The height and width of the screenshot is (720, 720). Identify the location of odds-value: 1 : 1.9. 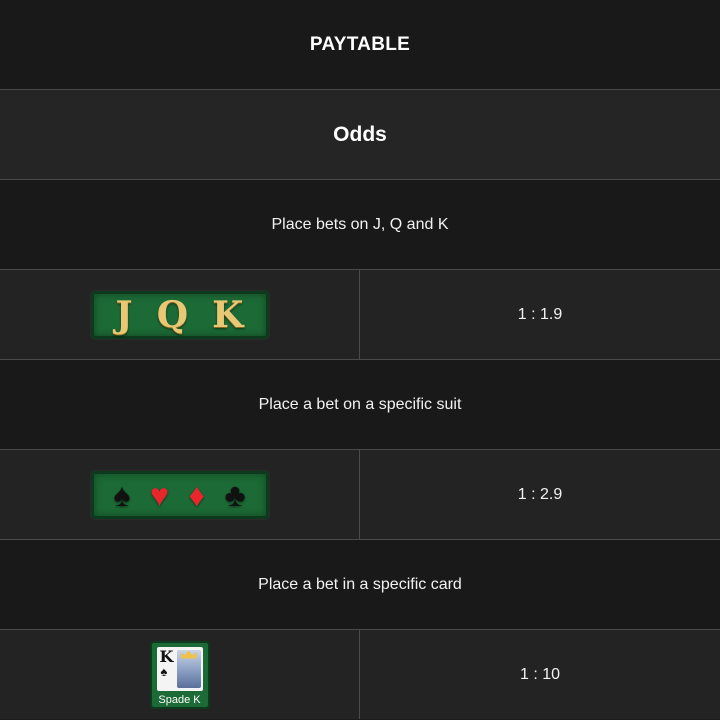
(540, 314).